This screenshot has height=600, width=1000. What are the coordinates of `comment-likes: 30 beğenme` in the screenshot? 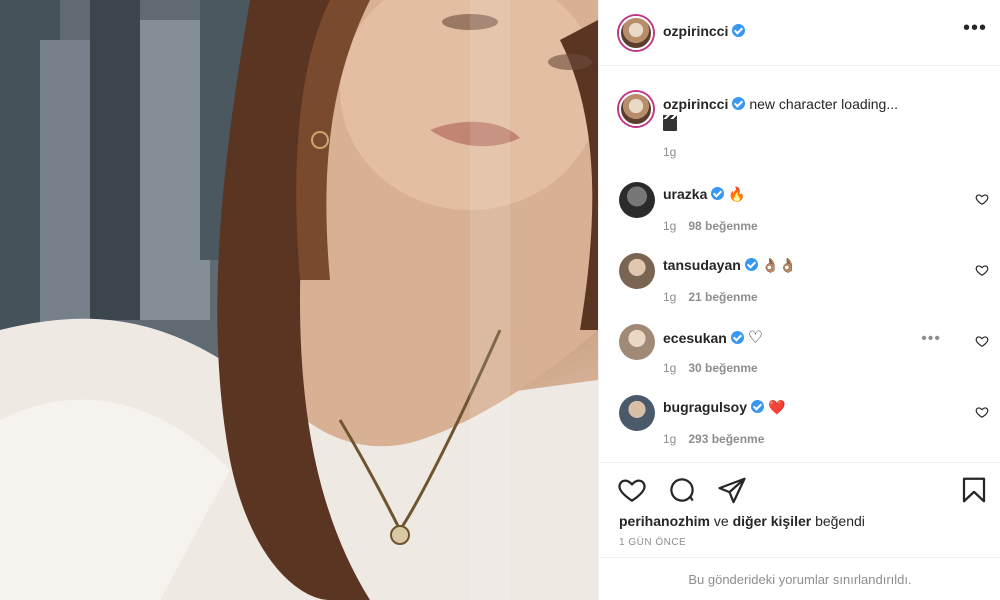 It's located at (722, 368).